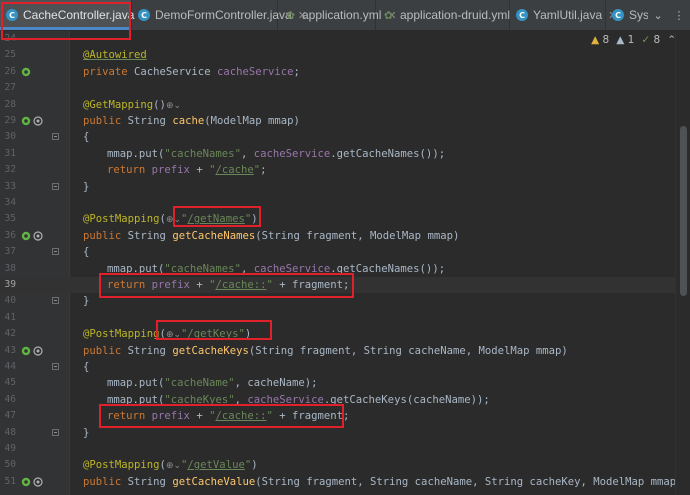 The width and height of the screenshot is (690, 495). Describe the element at coordinates (10, 219) in the screenshot. I see `line-number: 35` at that location.